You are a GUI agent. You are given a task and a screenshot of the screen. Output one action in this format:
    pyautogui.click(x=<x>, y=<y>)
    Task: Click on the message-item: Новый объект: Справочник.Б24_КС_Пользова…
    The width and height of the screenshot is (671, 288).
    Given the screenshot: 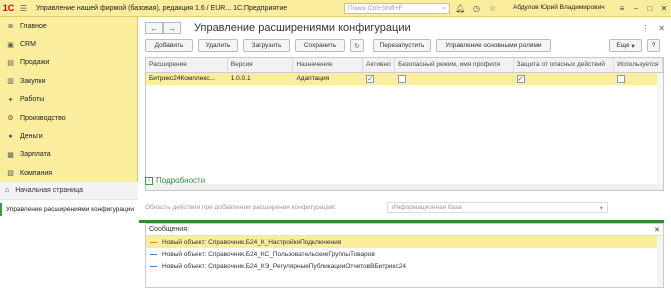 What is the action you would take?
    pyautogui.click(x=404, y=254)
    